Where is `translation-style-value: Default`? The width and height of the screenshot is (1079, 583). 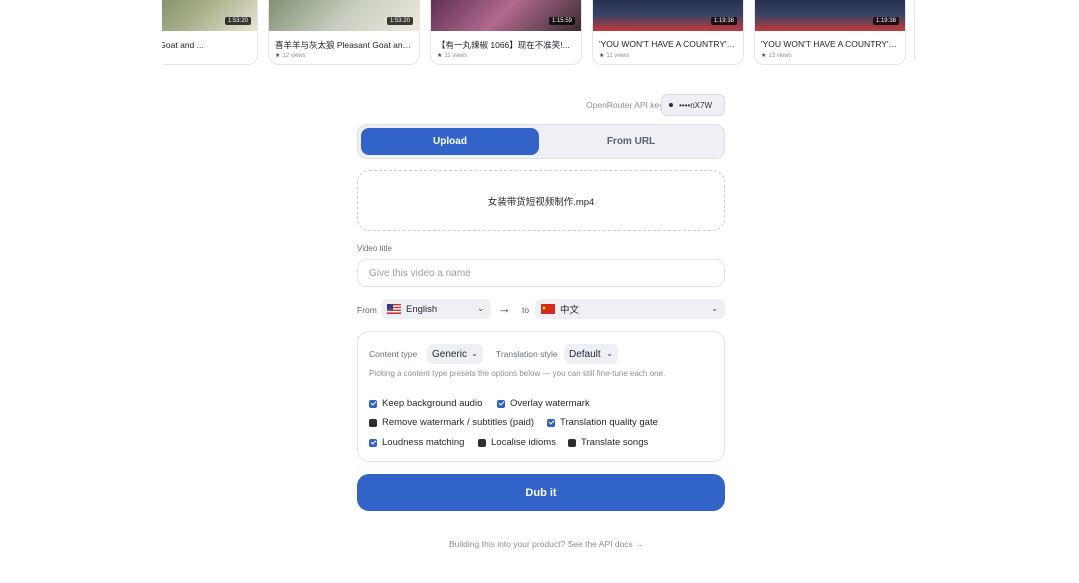 translation-style-value: Default is located at coordinates (585, 354).